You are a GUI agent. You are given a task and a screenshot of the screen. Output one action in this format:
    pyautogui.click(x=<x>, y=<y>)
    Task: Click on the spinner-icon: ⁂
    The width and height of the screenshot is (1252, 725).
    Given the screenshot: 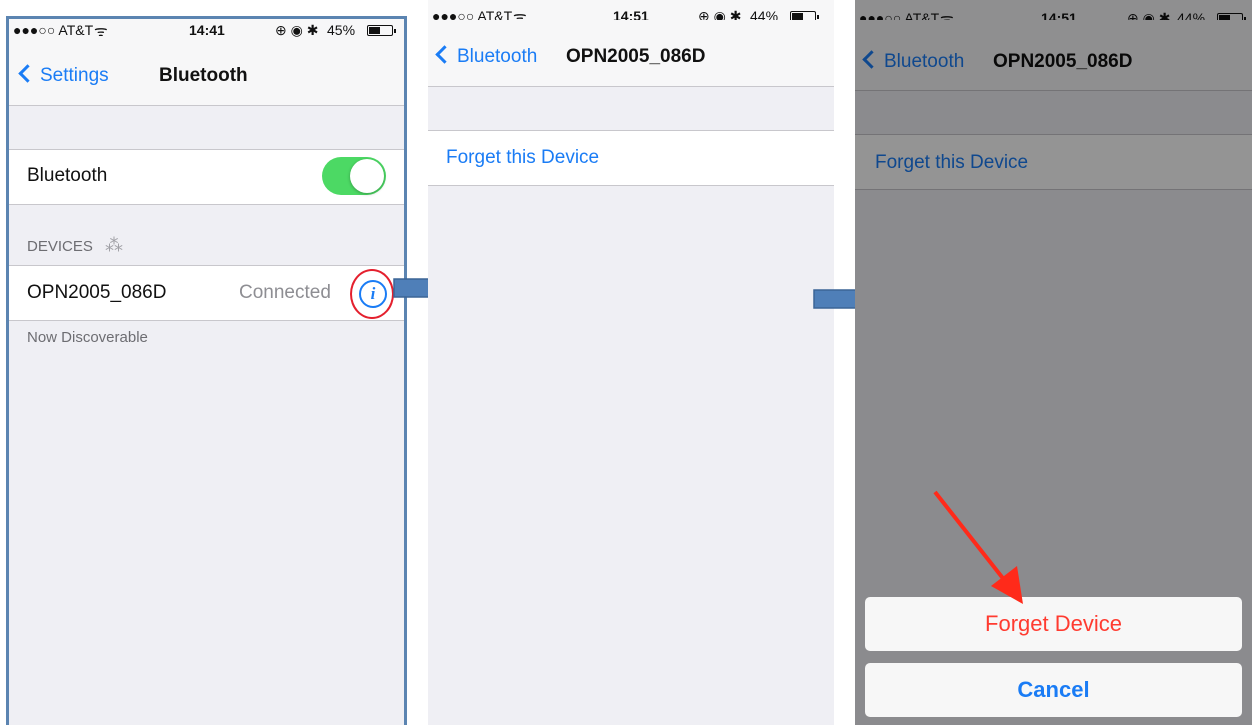 What is the action you would take?
    pyautogui.click(x=114, y=245)
    